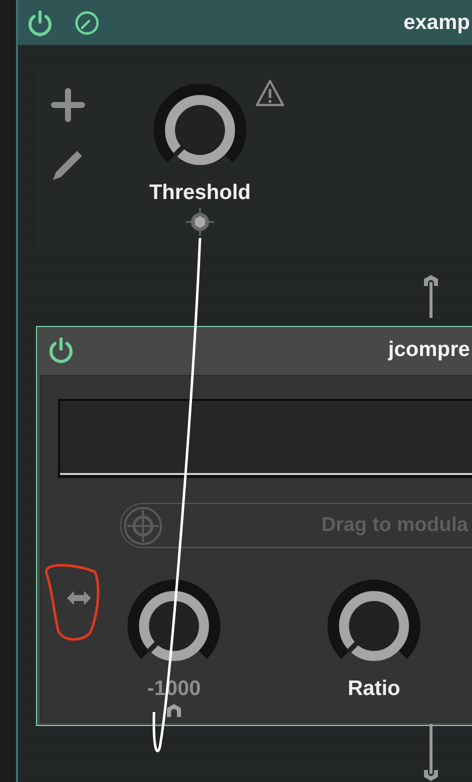  I want to click on horizontal-arrows-icon, so click(79, 598).